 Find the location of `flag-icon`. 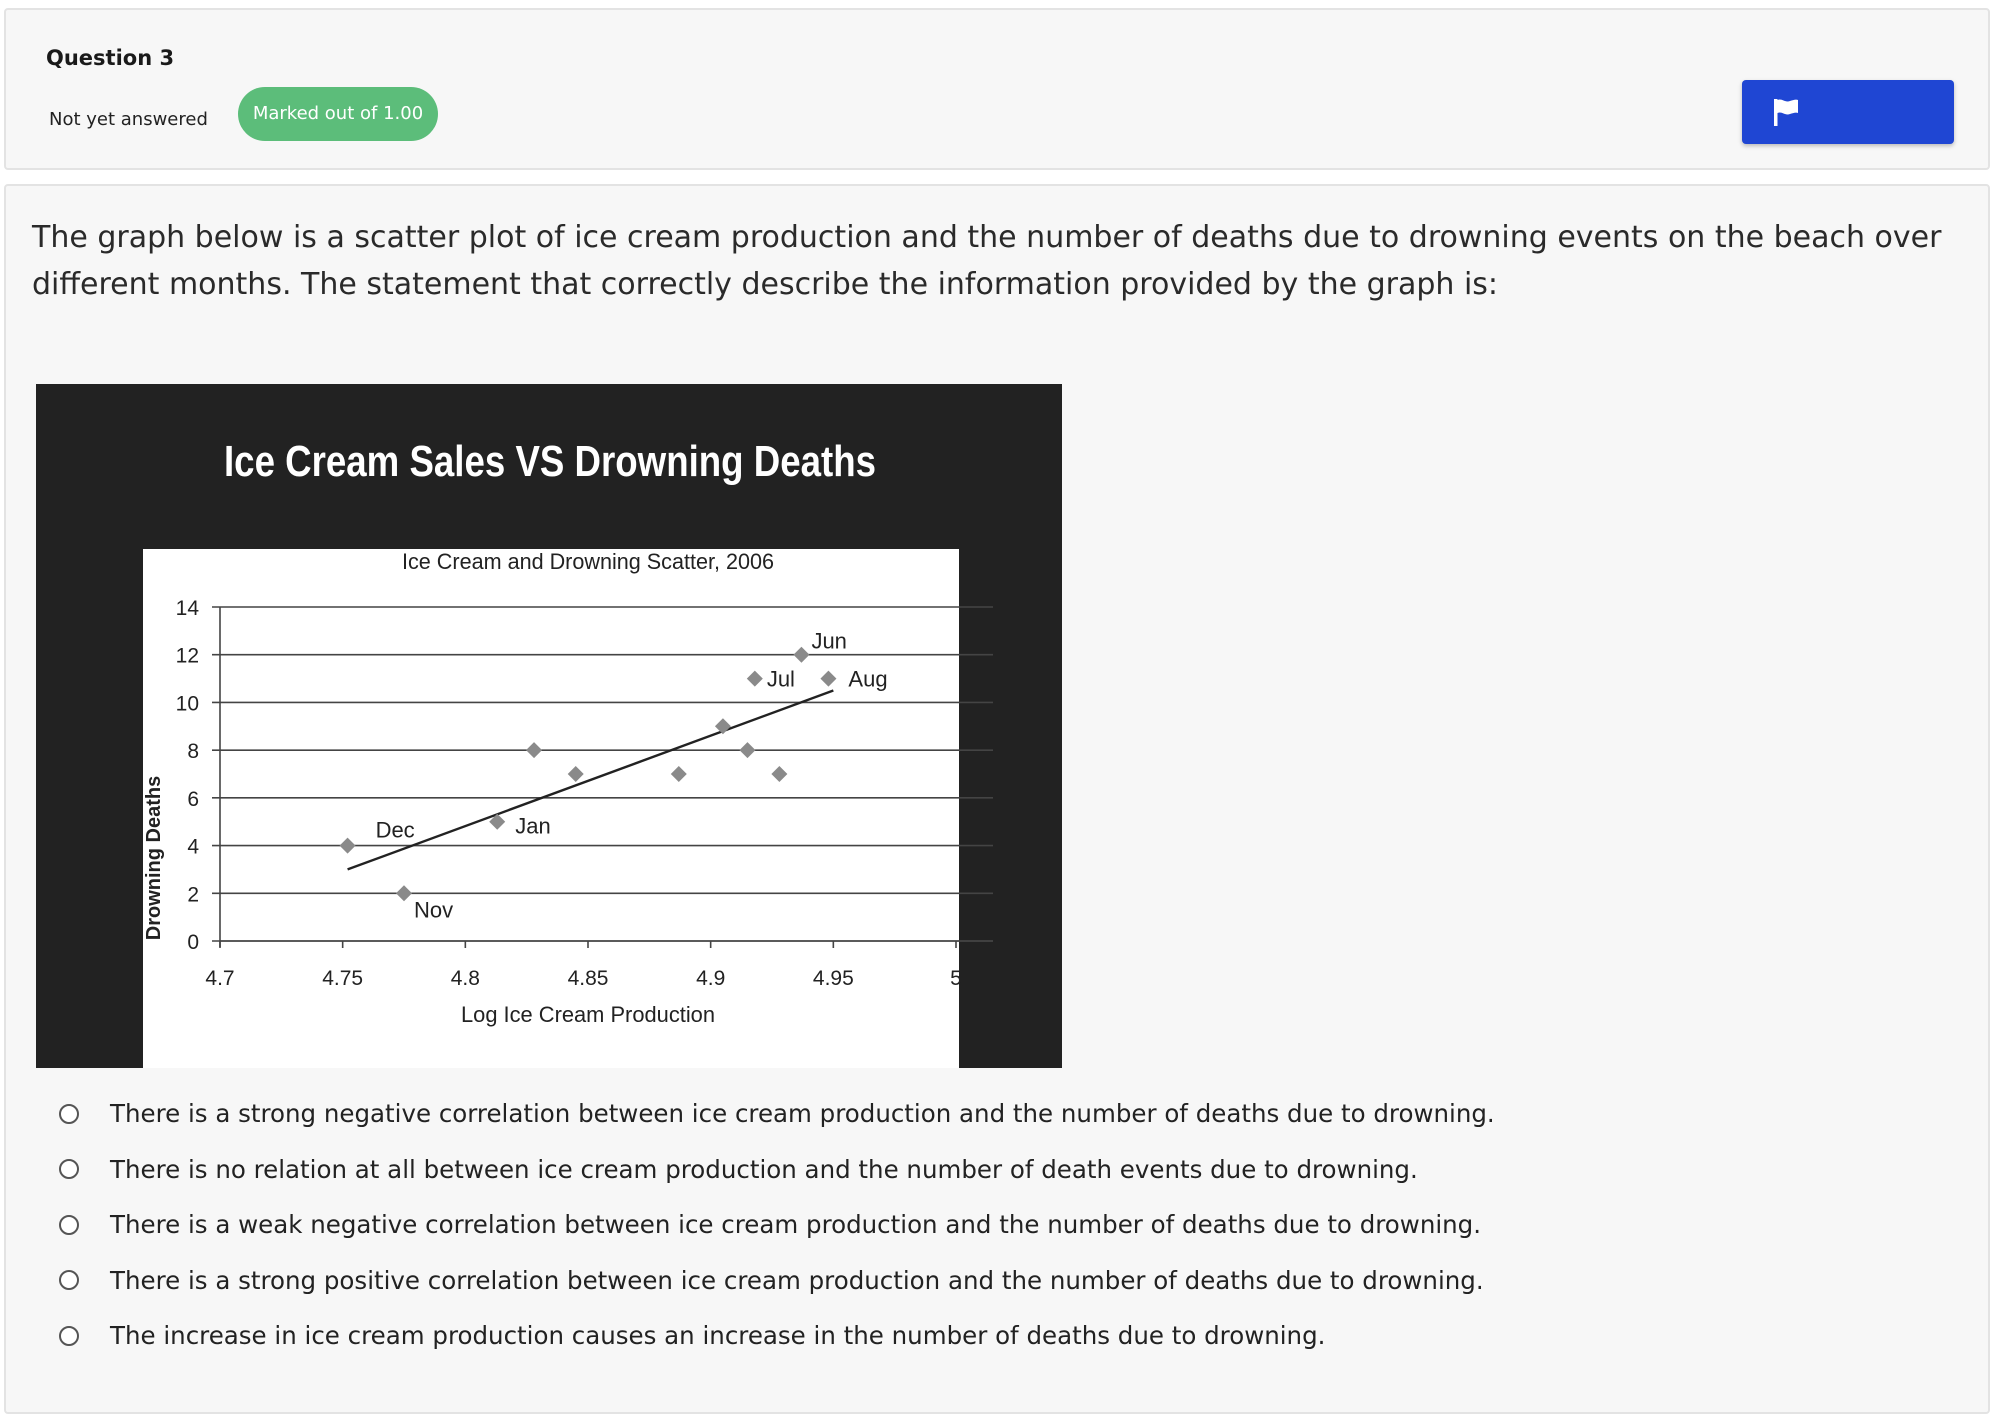

flag-icon is located at coordinates (1786, 112).